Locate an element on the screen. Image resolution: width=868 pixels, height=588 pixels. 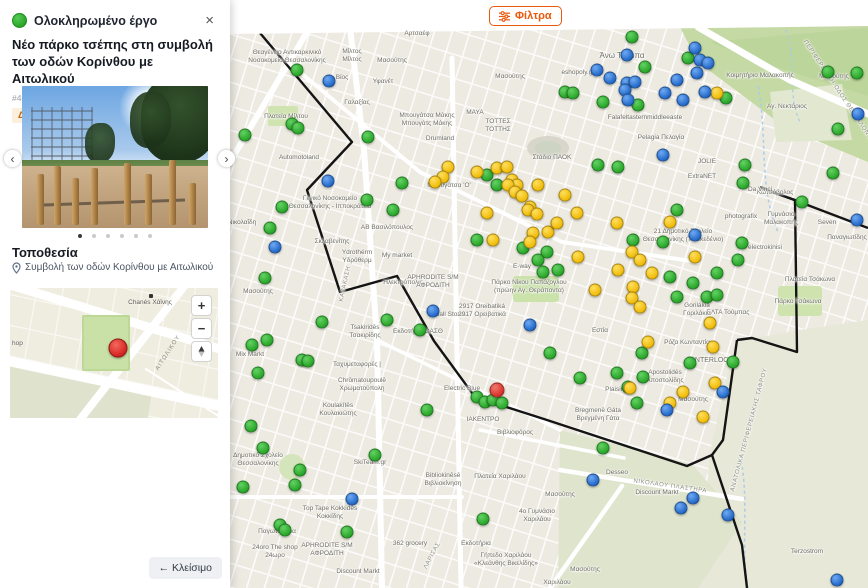
map-marker-red is located at coordinates (497, 390).